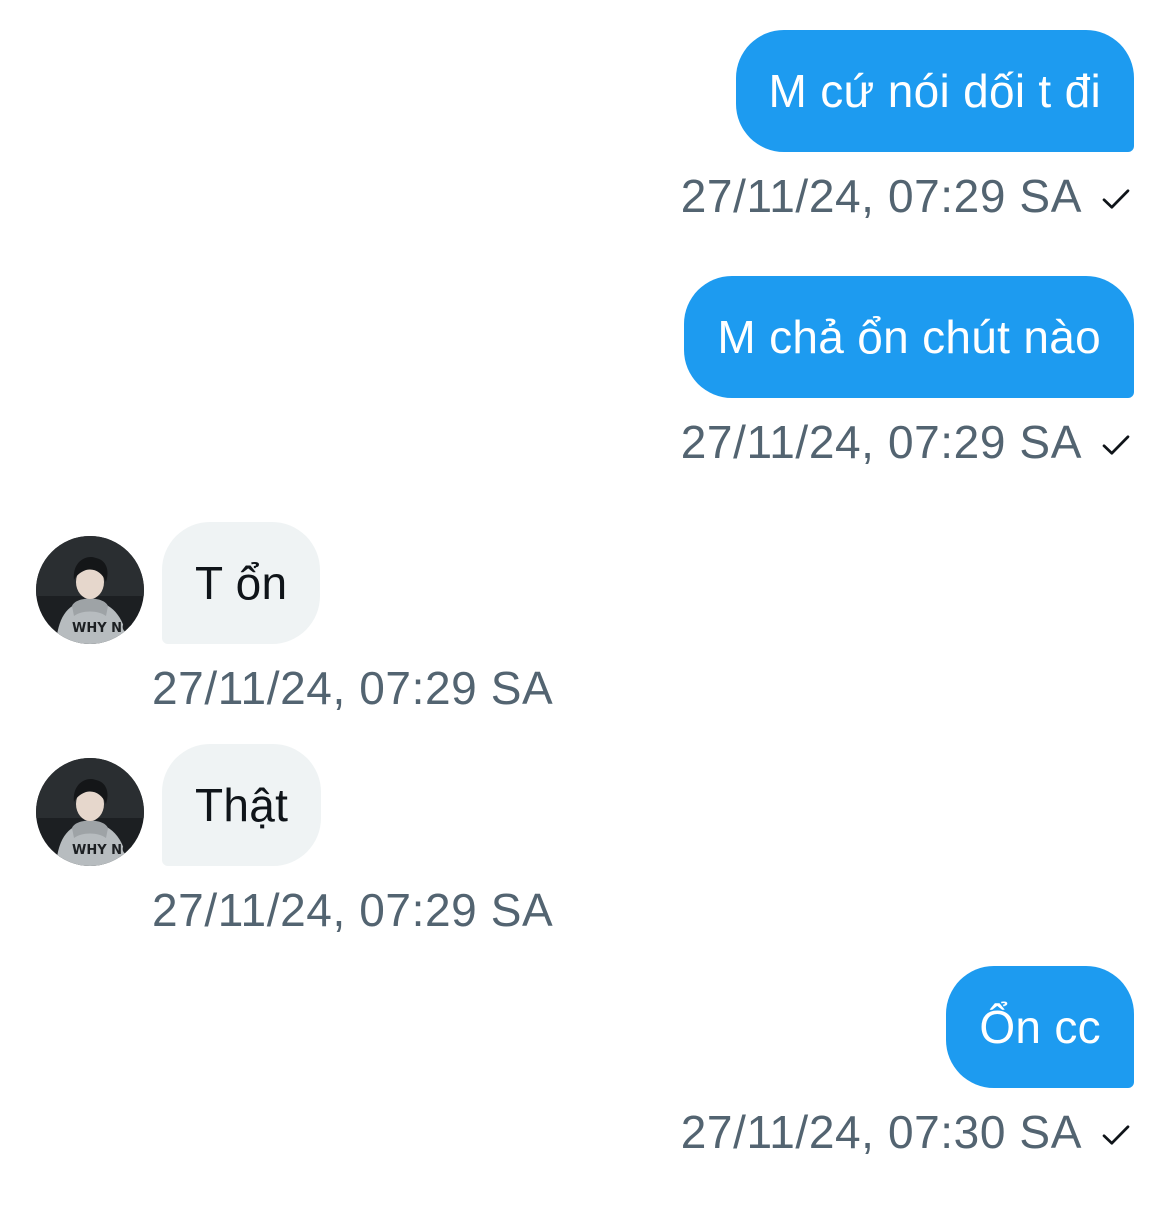  I want to click on message-bubble: T ổn, so click(241, 583).